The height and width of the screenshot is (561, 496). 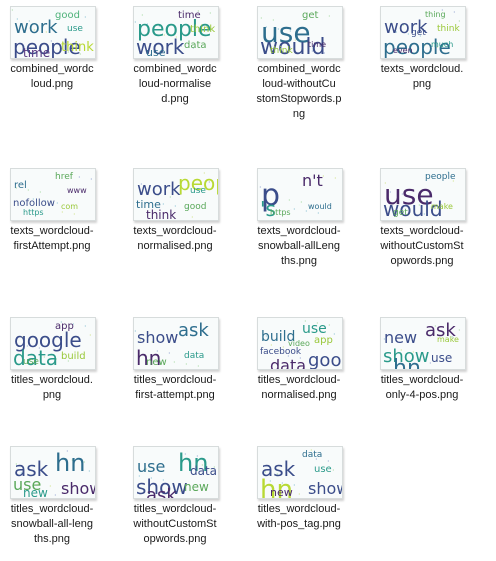 What do you see at coordinates (300, 194) in the screenshot?
I see `wordcloud-thumbnail: · · · · · · · · · · p's n't https would` at bounding box center [300, 194].